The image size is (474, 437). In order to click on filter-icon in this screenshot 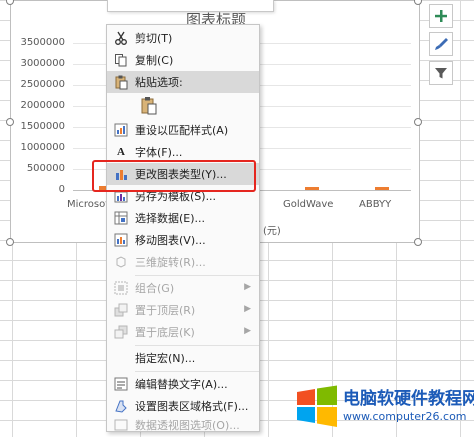, I will do `click(441, 73)`.